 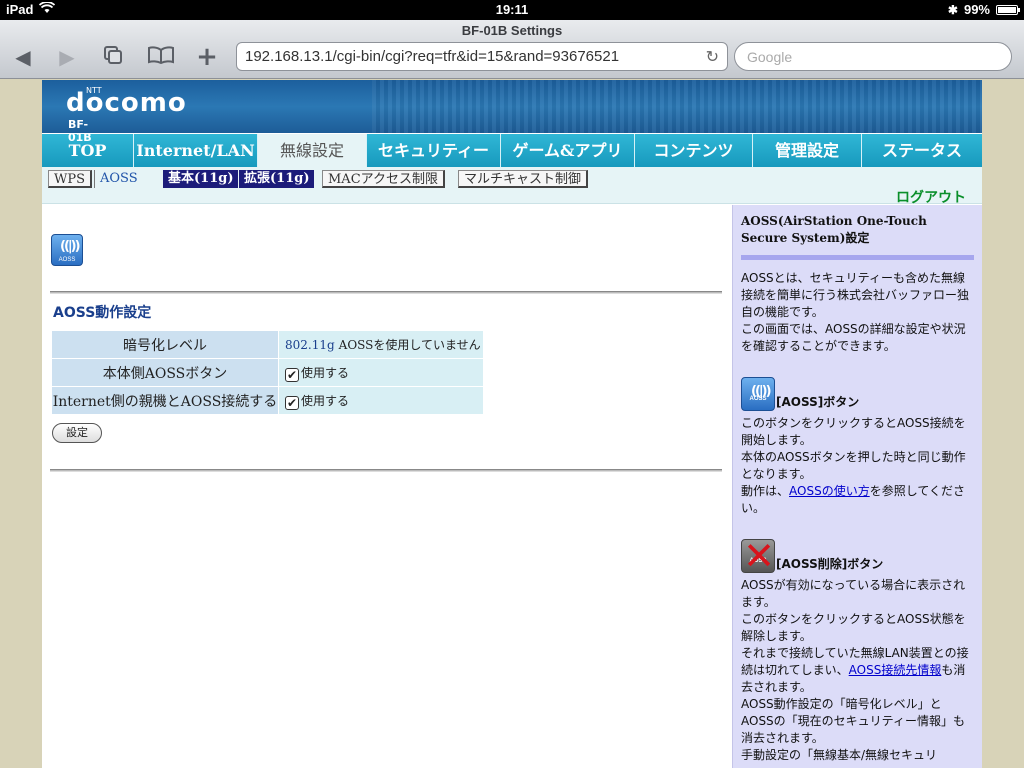 I want to click on subtab-mac-filter: MACアクセス制限, so click(x=383, y=179).